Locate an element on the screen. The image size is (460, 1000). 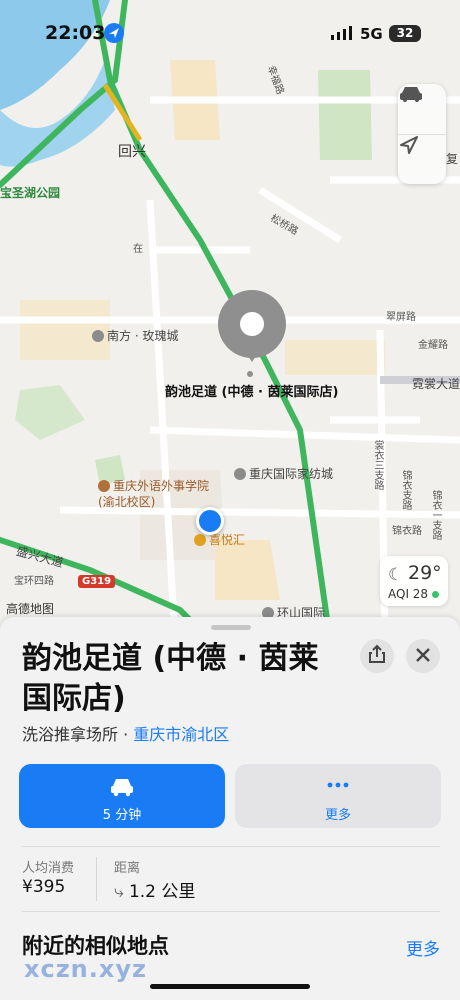
place-subtitle: 洗浴推拿场所 · 重庆市渝北区 is located at coordinates (125, 733).